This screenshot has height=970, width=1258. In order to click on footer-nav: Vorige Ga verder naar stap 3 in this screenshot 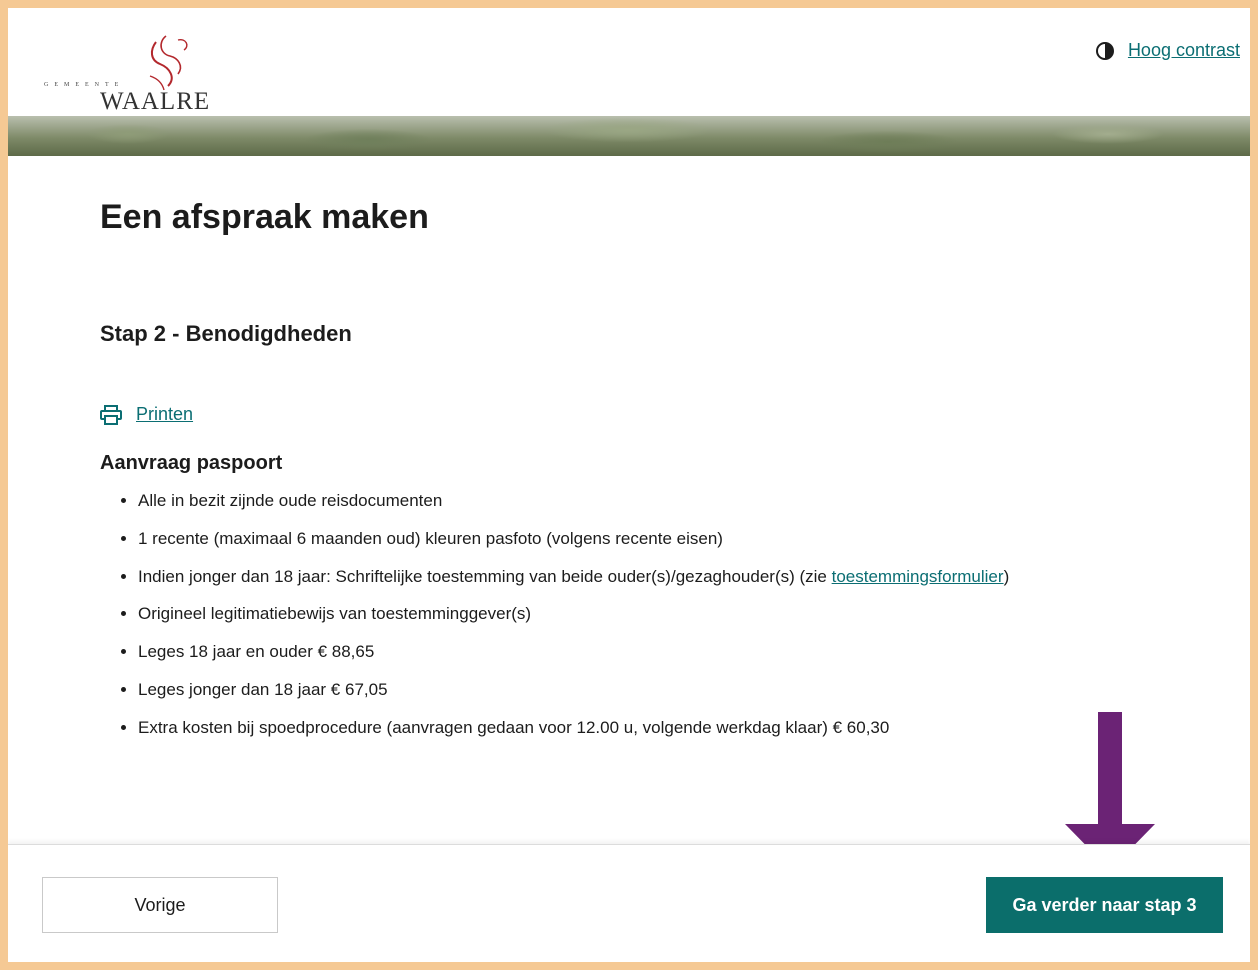, I will do `click(629, 903)`.